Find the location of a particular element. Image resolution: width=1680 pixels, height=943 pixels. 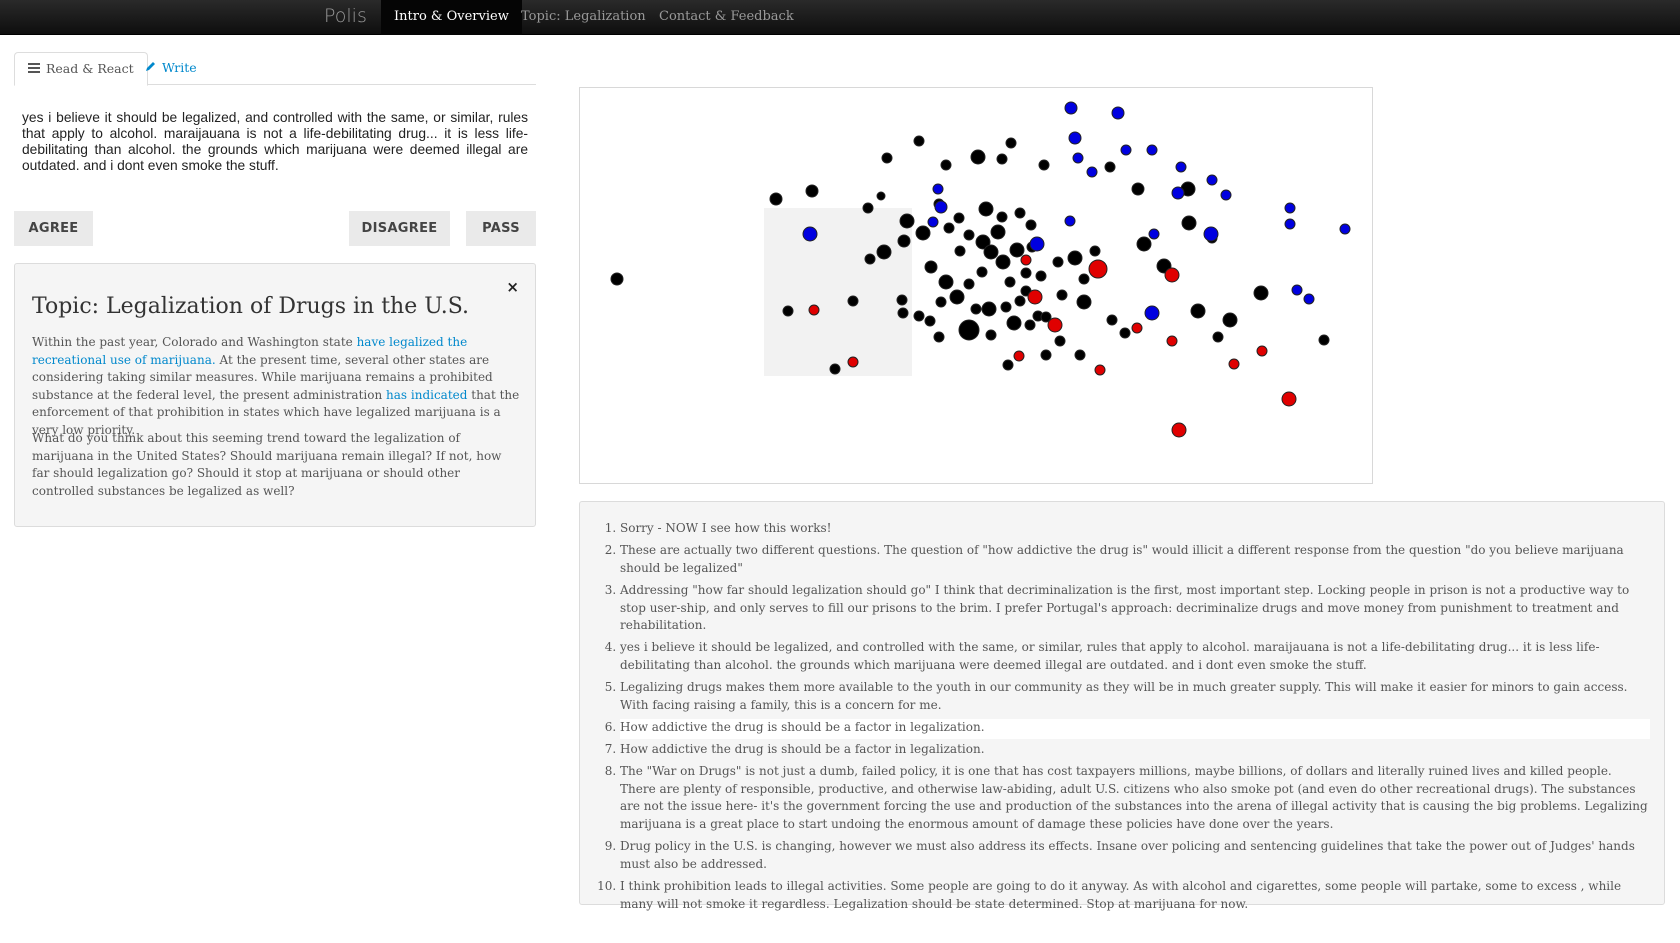

nav-topic-legalization: Topic: Legalization is located at coordinates (583, 17).